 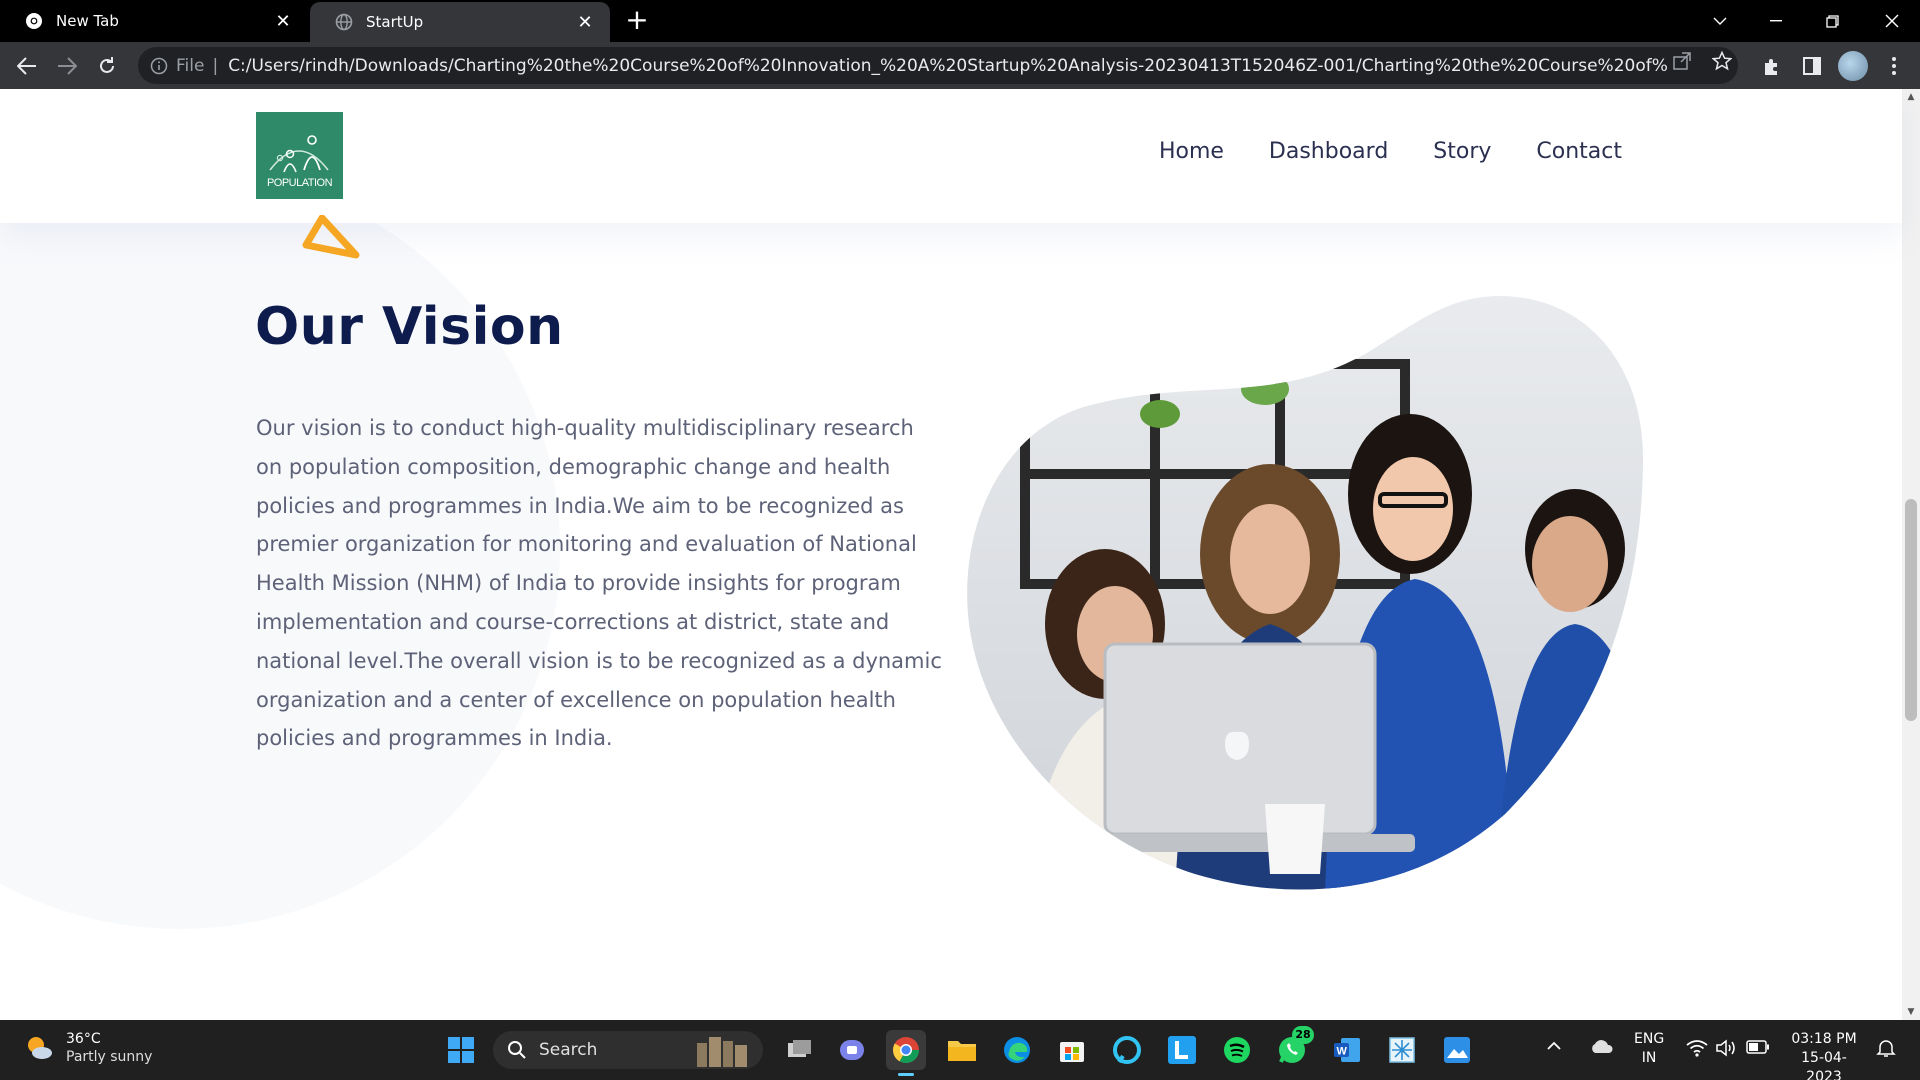 What do you see at coordinates (87, 21) in the screenshot?
I see `tab-title: New Tab` at bounding box center [87, 21].